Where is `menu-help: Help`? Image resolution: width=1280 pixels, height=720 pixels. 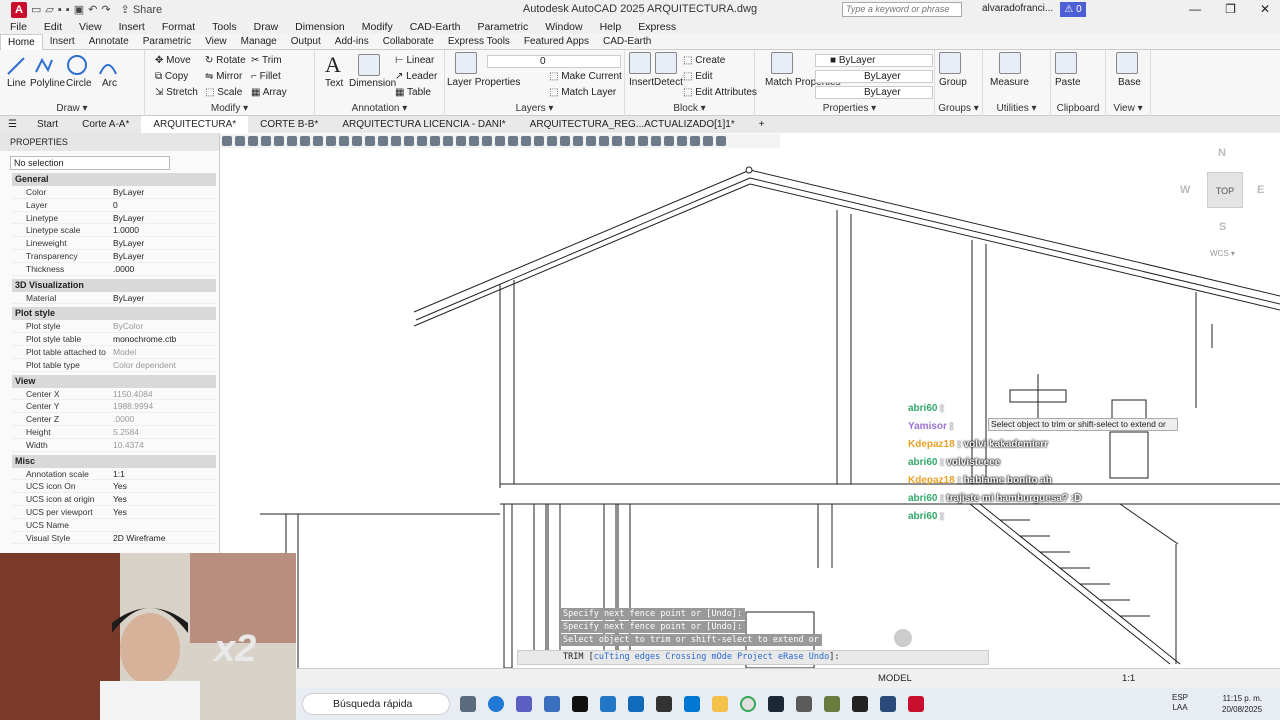 menu-help: Help is located at coordinates (611, 27).